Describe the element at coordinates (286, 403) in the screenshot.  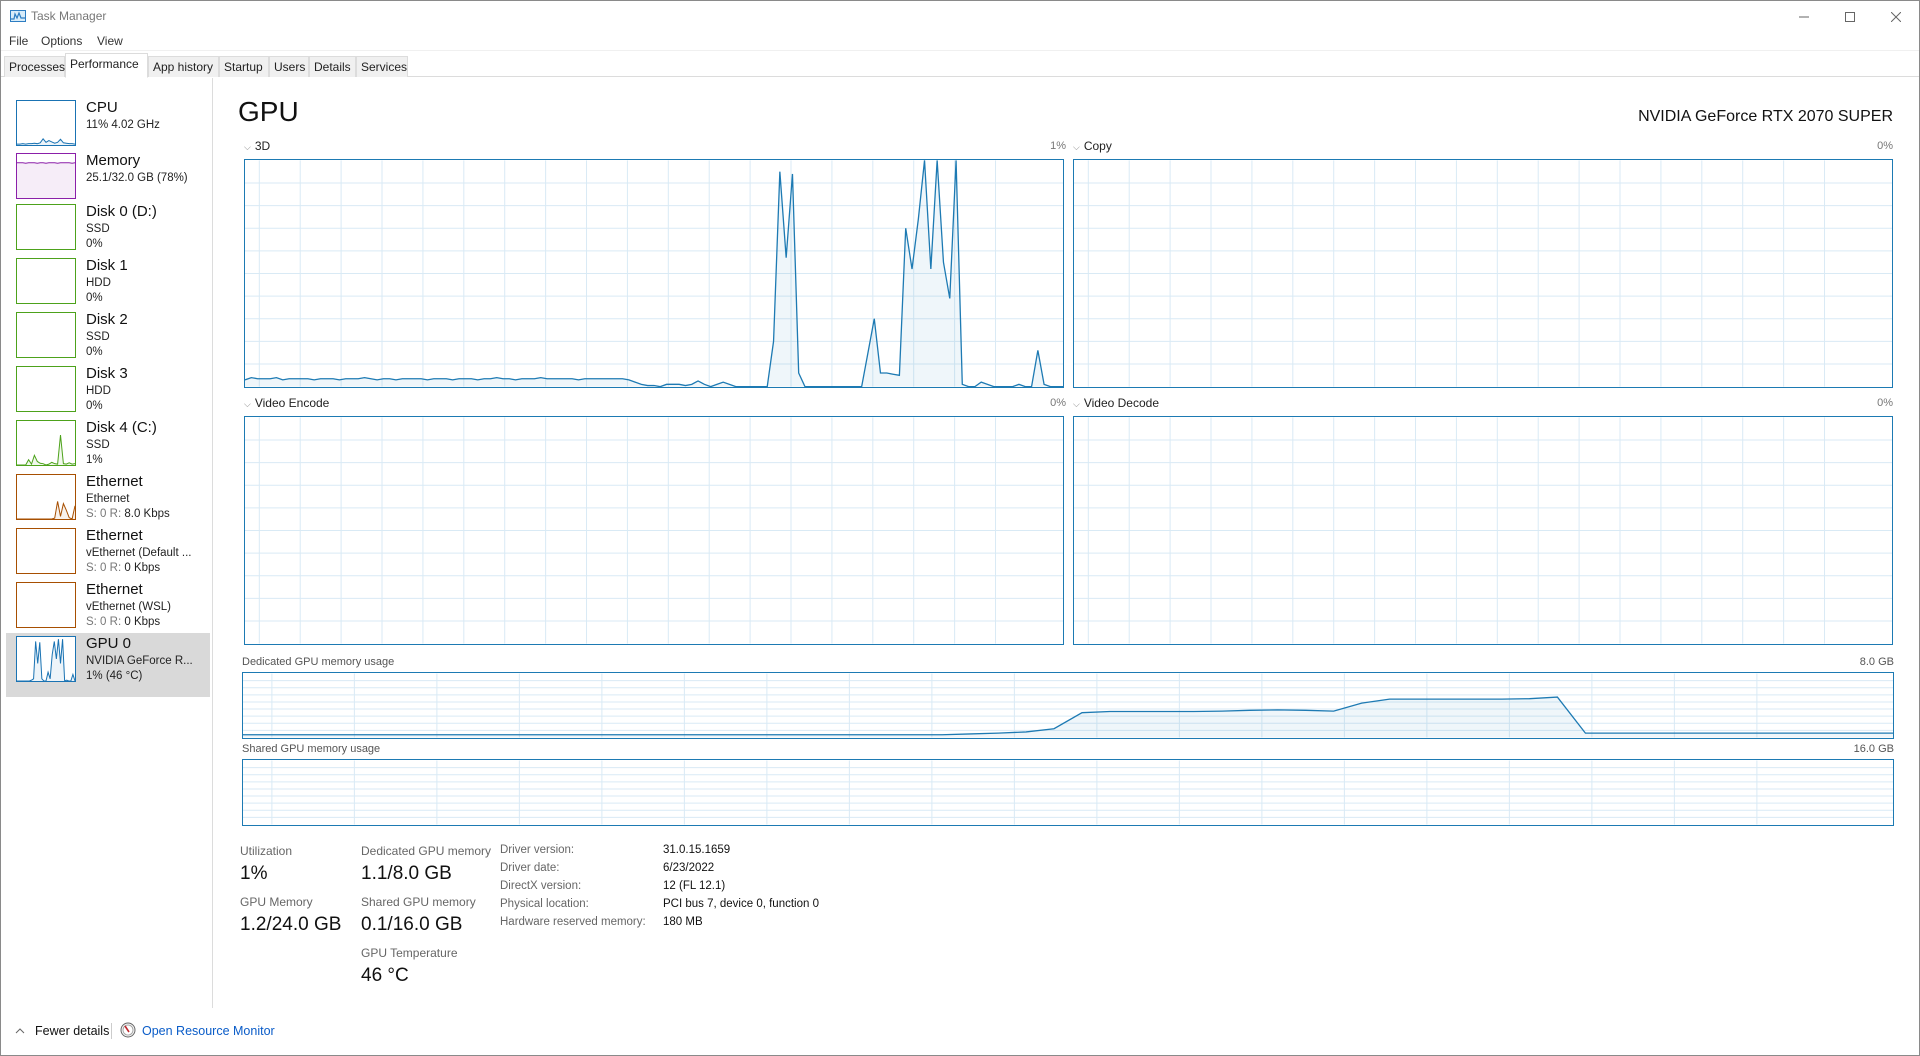
I see `graph-video-encode-selector: ⌵ Video Encode` at that location.